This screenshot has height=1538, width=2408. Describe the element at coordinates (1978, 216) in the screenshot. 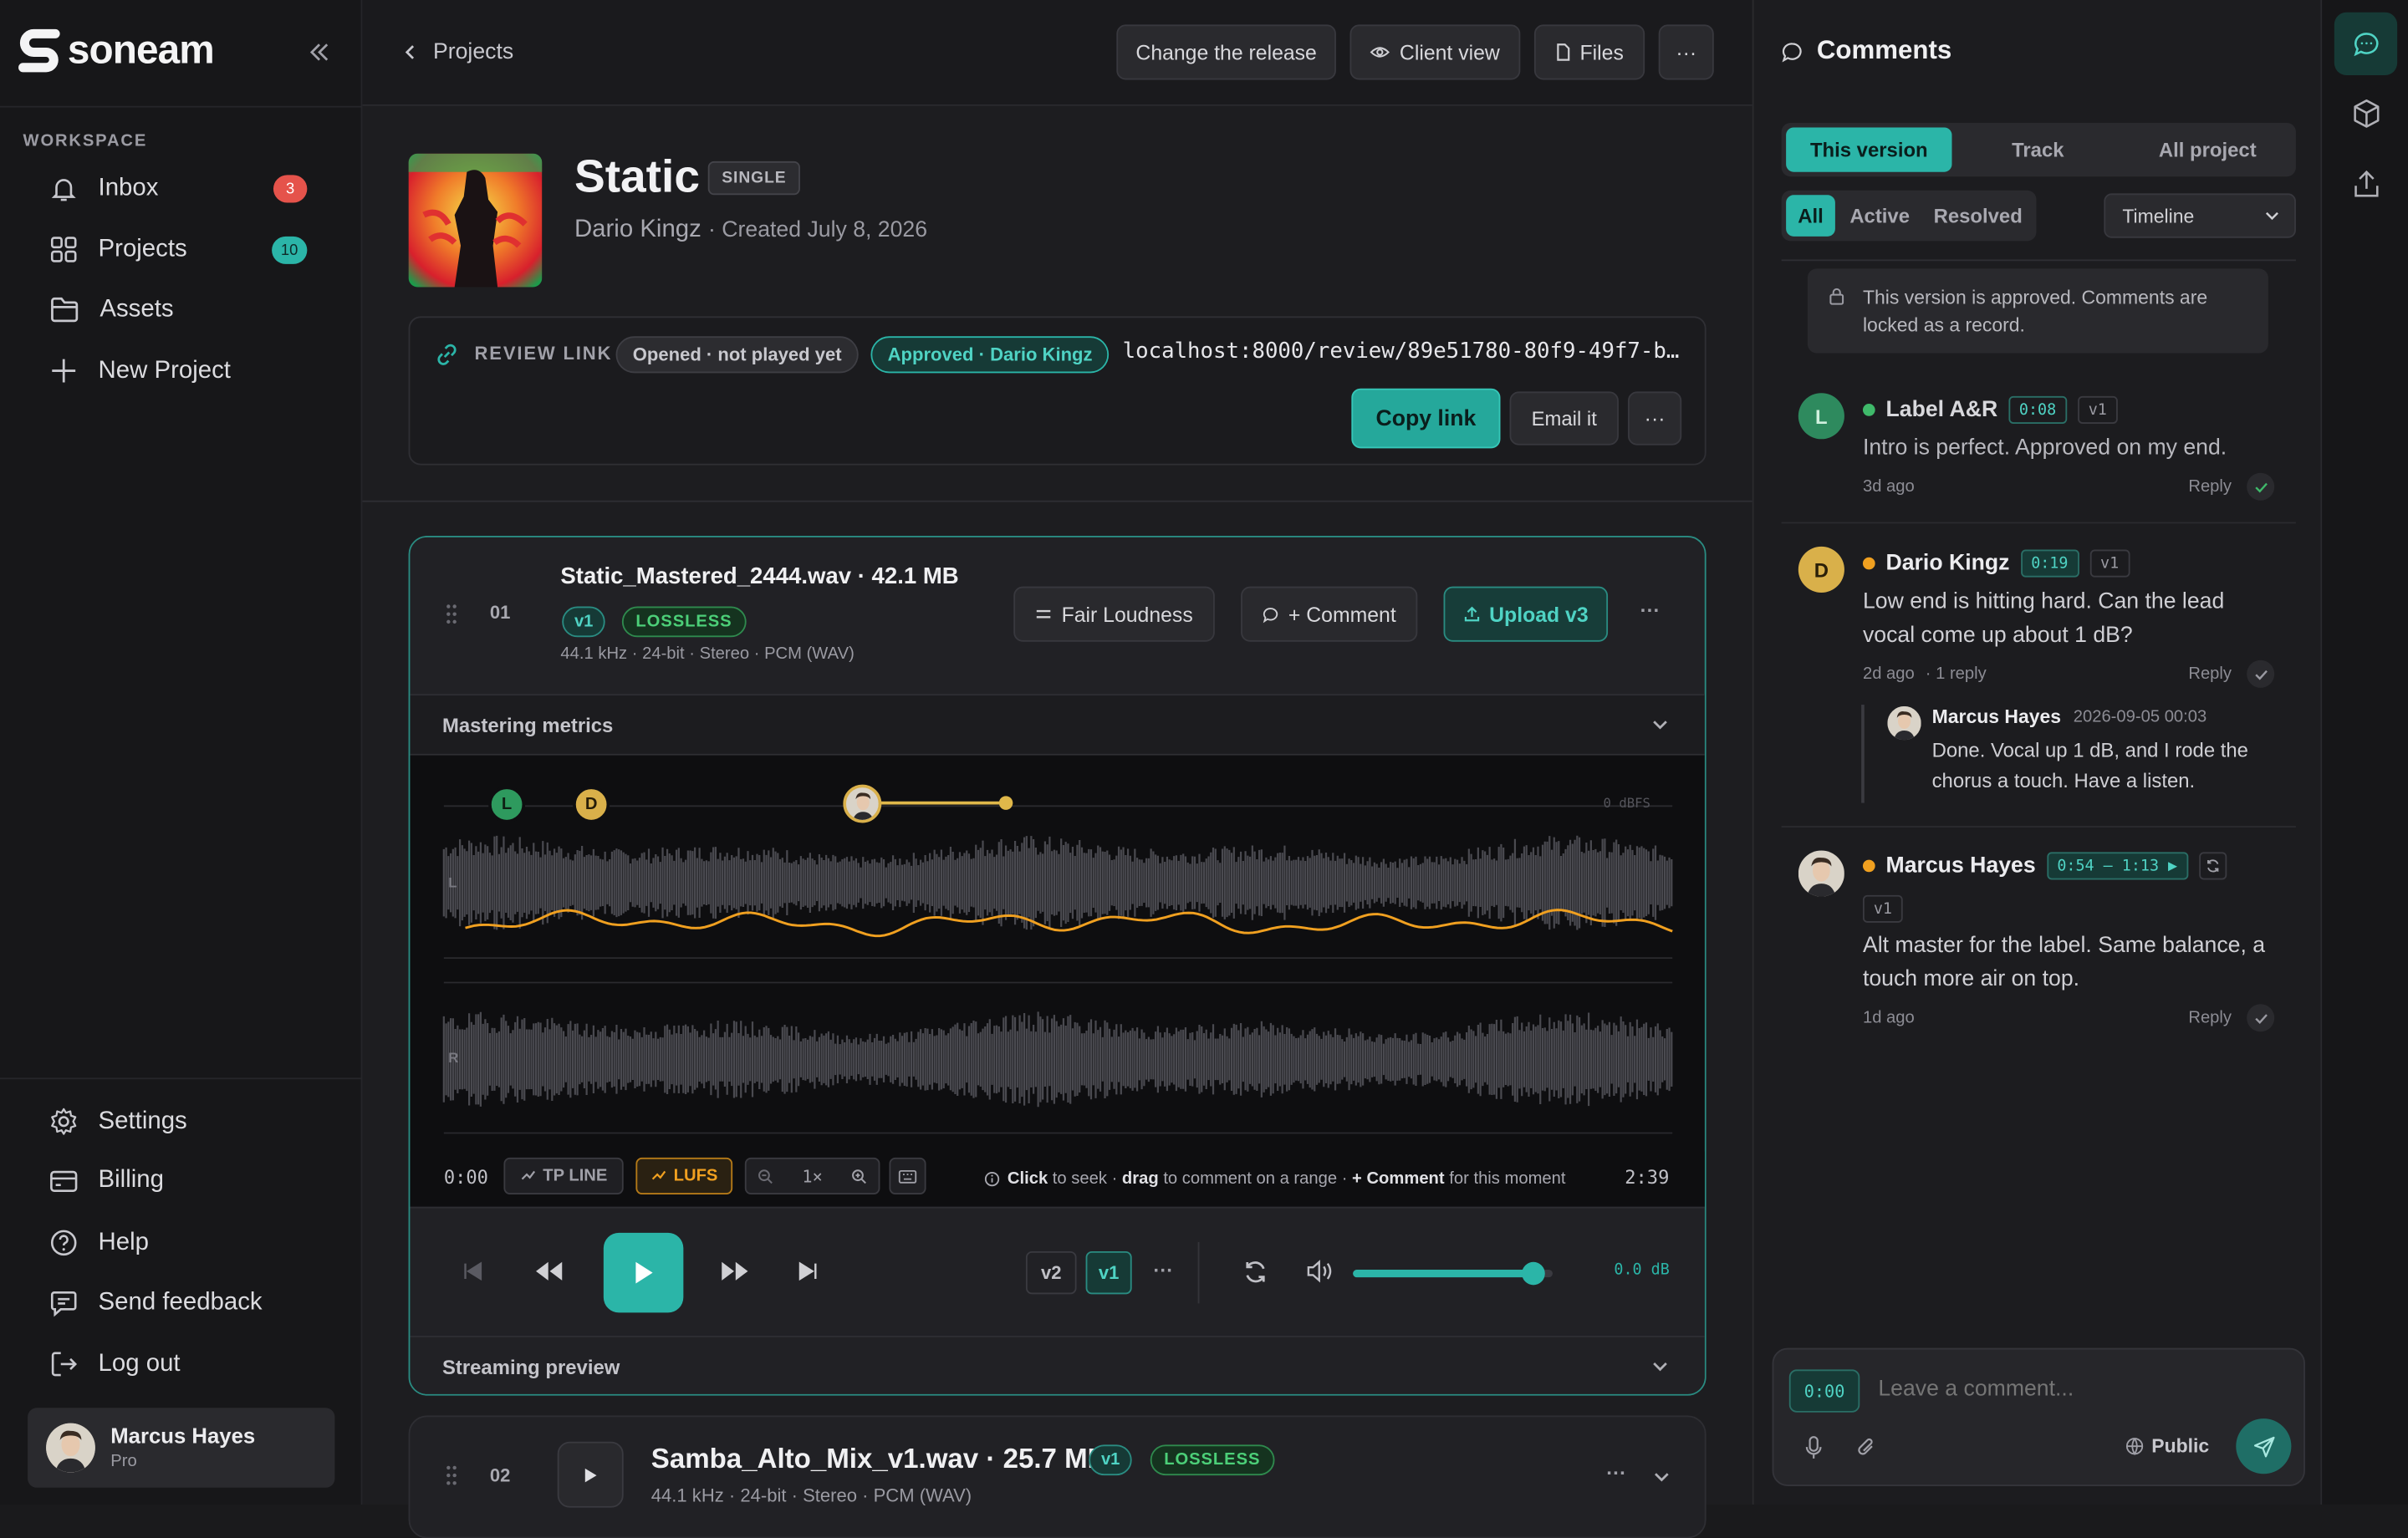

I see `filter-resolved: Resolved` at that location.